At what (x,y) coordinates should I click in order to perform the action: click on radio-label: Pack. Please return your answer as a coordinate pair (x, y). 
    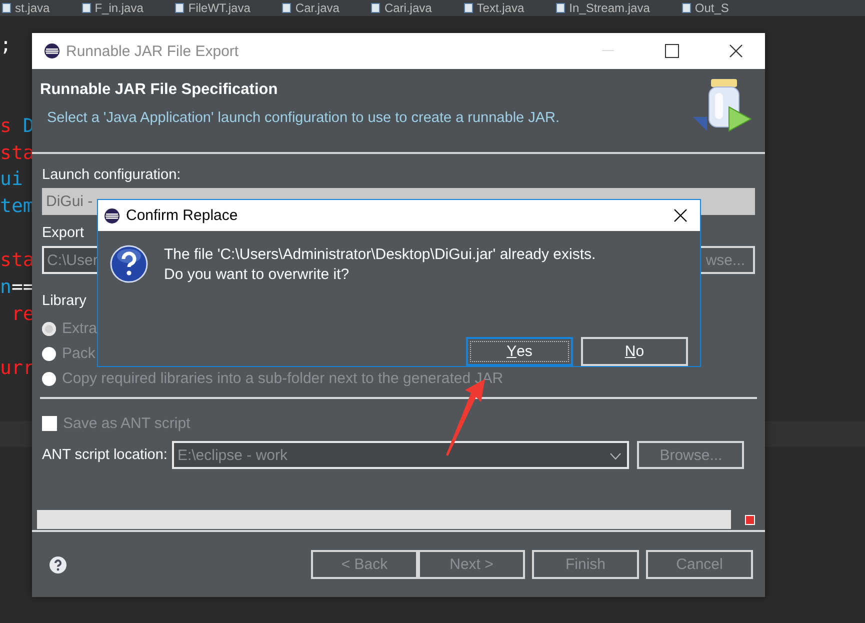
    Looking at the image, I should click on (79, 353).